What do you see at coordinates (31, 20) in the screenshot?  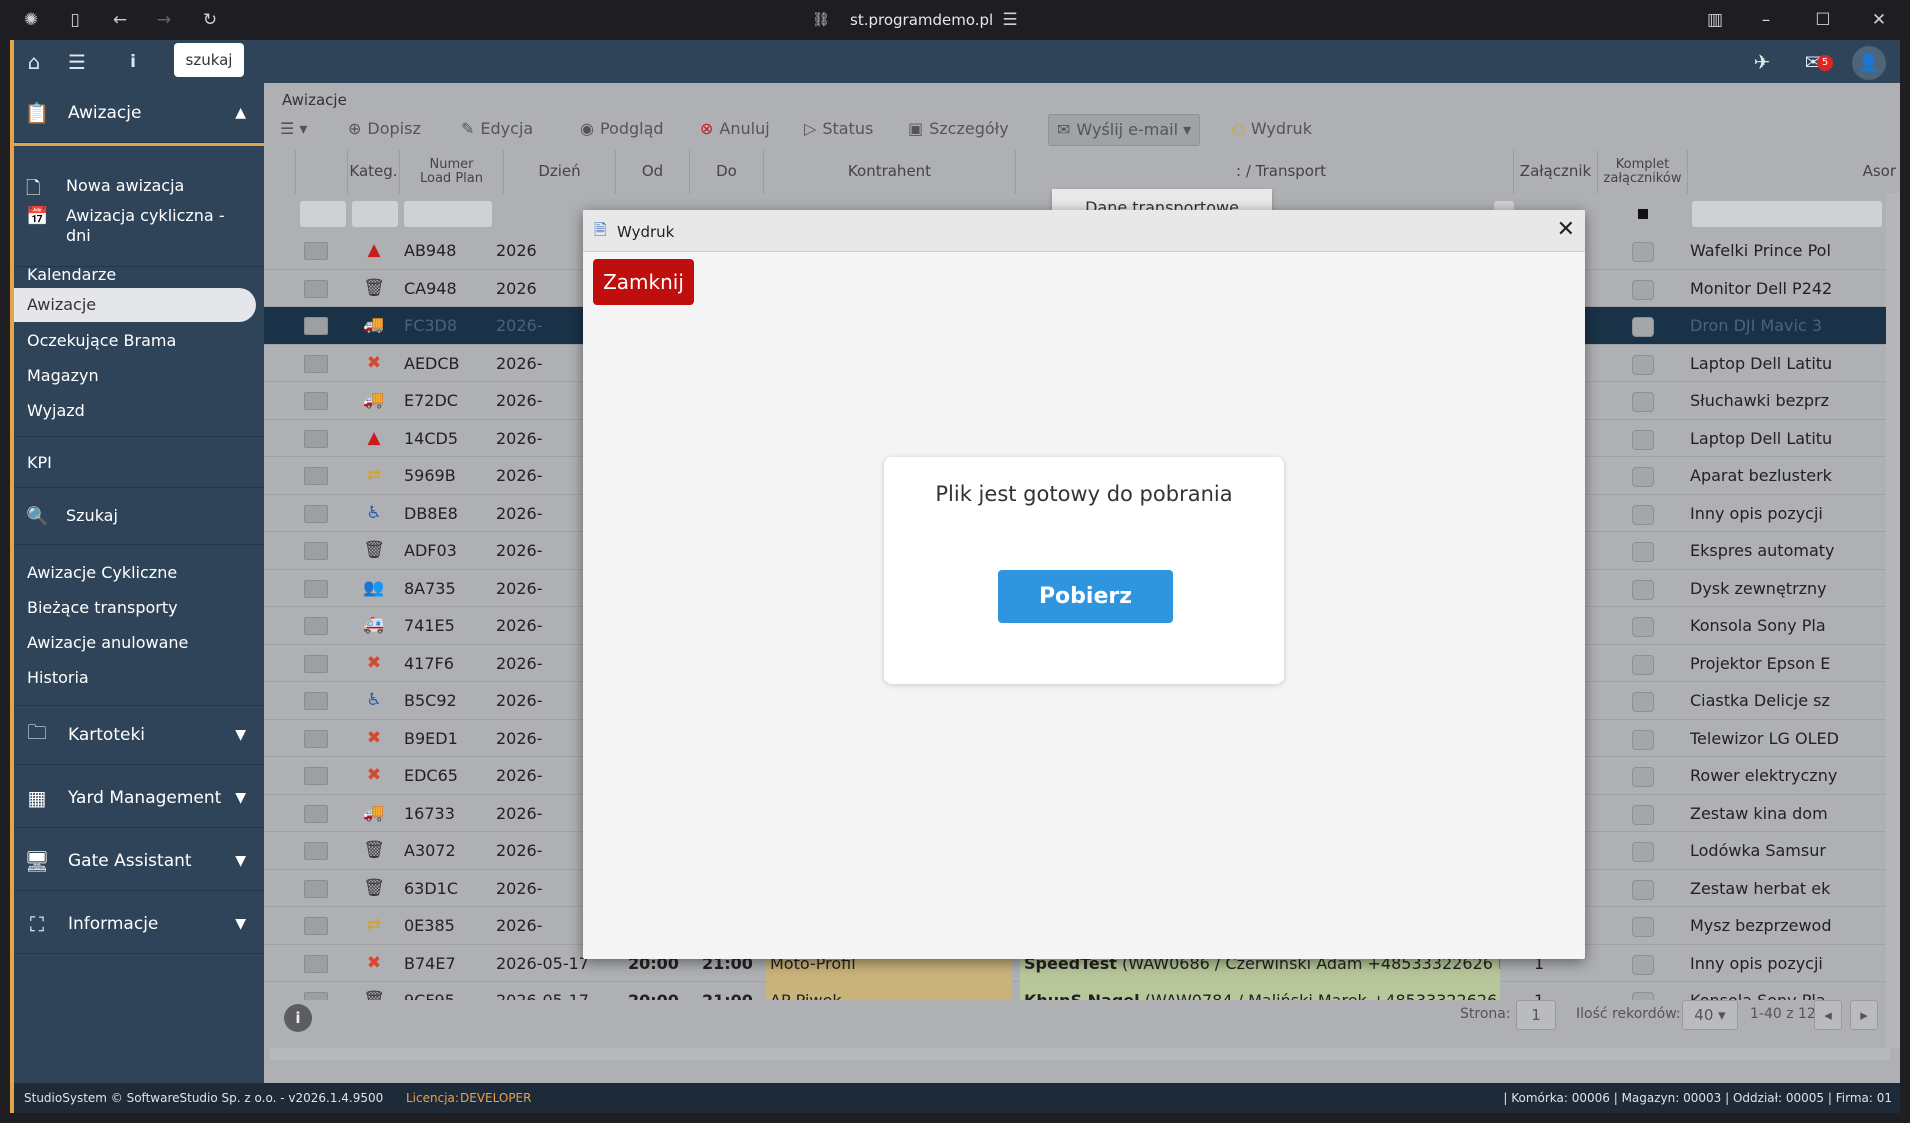 I see `browser-logo-icon: ✺` at bounding box center [31, 20].